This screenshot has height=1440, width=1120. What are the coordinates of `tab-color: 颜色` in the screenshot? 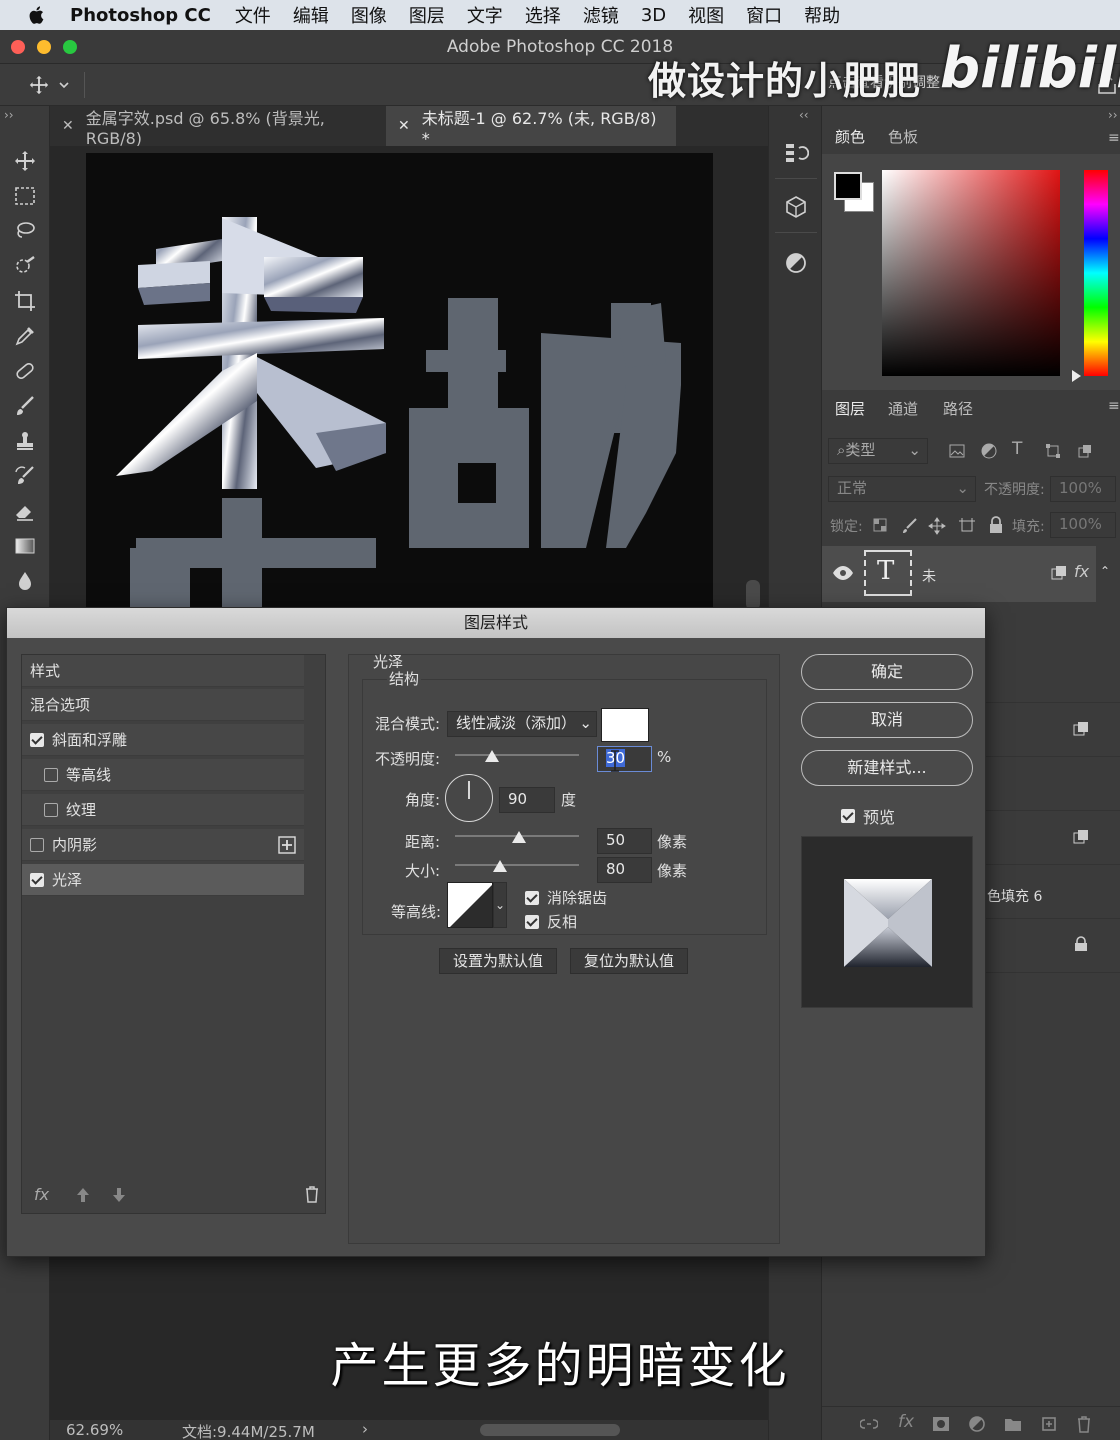 It's located at (850, 136).